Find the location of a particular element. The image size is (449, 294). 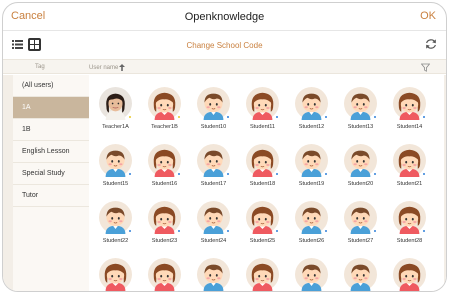

user-tile: Student13 is located at coordinates (360, 111).